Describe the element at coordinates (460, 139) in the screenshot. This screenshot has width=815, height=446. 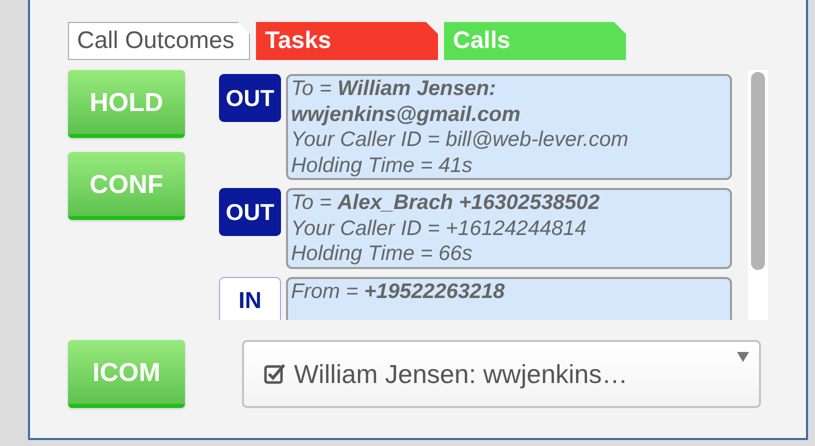
I see `call-detail: Your Caller ID = bill@web-lever.com` at that location.